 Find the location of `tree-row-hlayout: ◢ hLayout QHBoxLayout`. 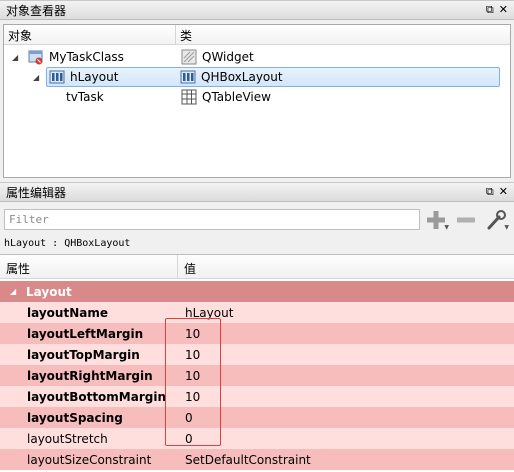

tree-row-hlayout: ◢ hLayout QHBoxLayout is located at coordinates (266, 77).